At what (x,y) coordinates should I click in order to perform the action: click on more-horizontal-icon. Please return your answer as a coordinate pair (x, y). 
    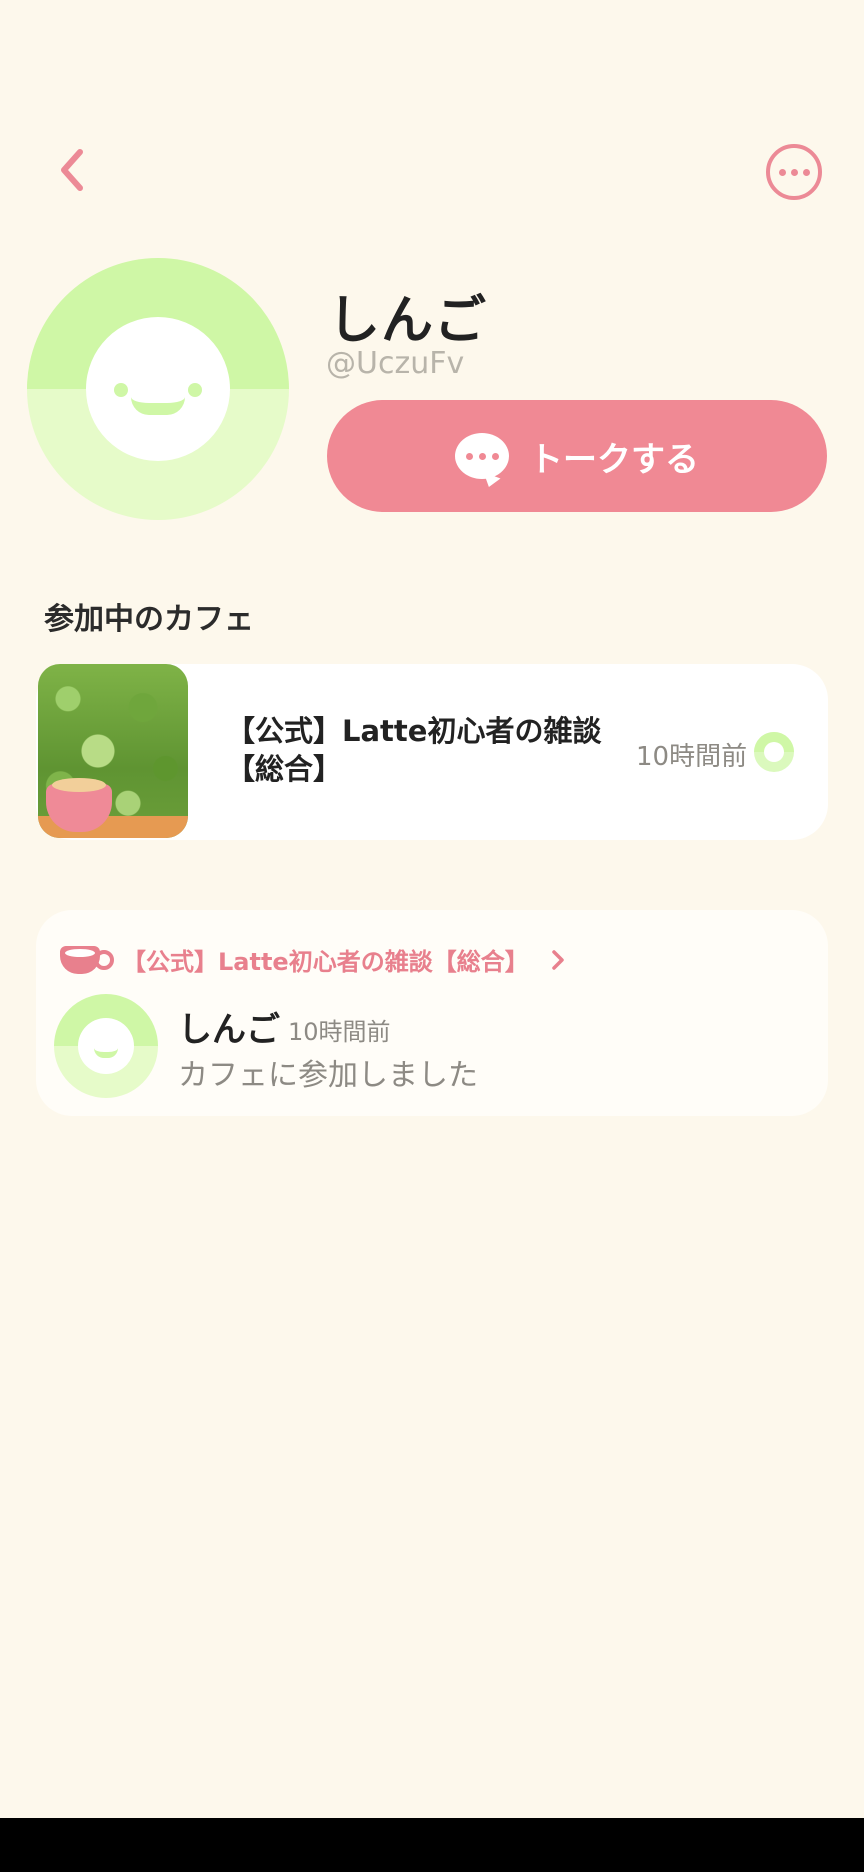
    Looking at the image, I should click on (782, 172).